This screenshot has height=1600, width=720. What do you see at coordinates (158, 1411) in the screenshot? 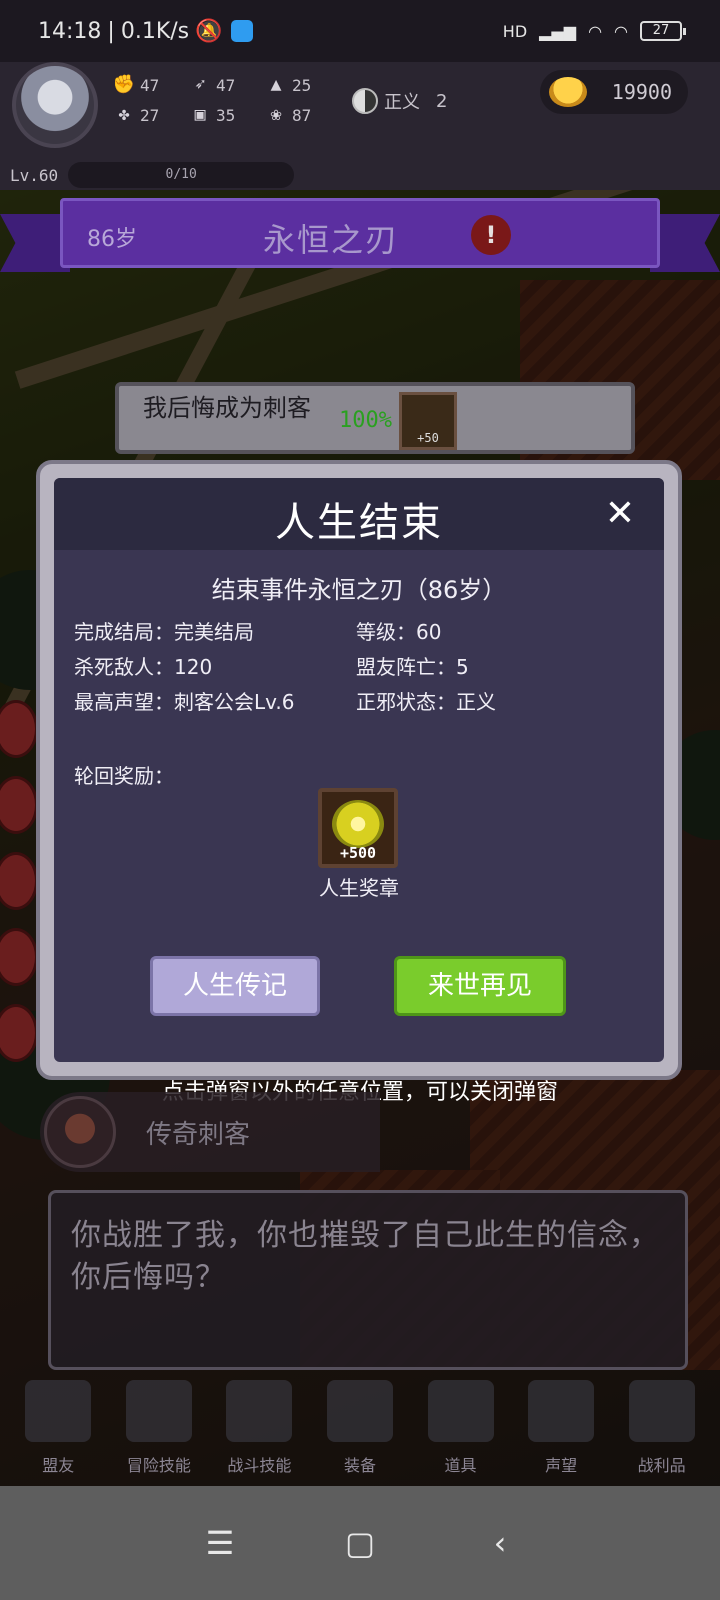
I see `adventure-skill-icon` at bounding box center [158, 1411].